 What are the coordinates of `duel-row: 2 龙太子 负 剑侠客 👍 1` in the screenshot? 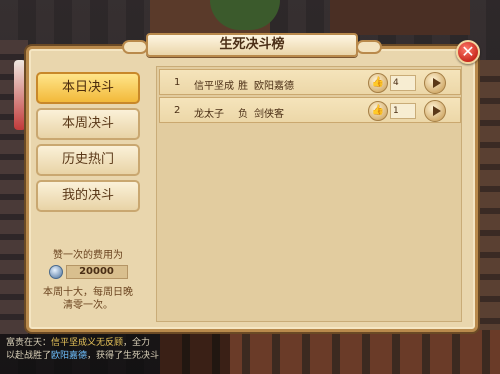 It's located at (310, 110).